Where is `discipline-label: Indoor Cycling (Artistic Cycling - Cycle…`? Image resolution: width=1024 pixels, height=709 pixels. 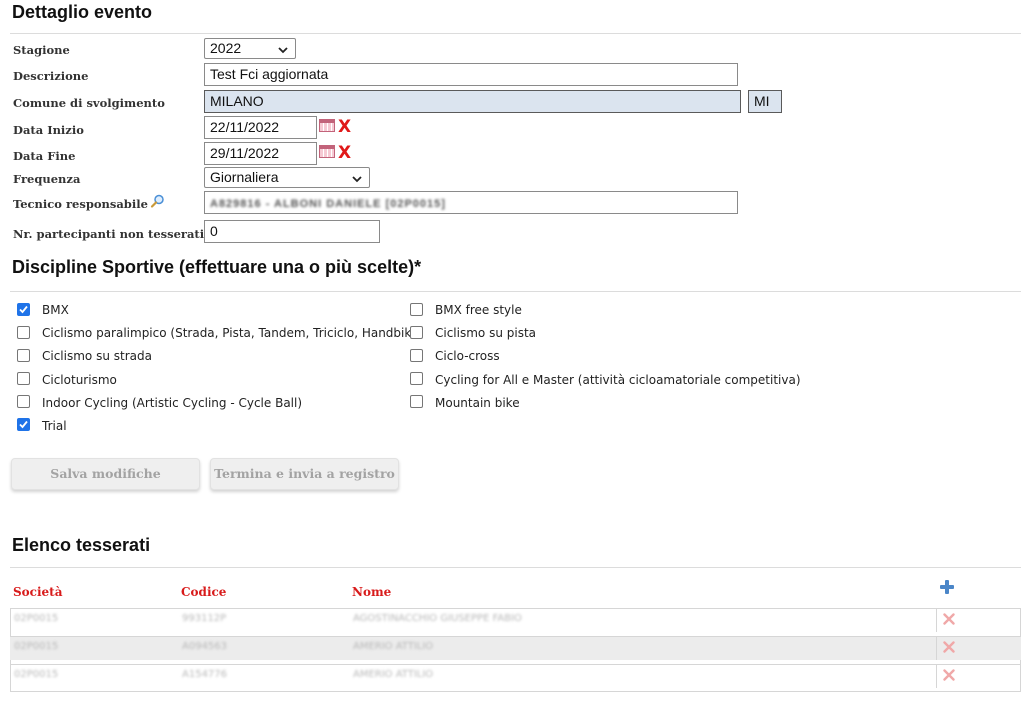 discipline-label: Indoor Cycling (Artistic Cycling - Cycle… is located at coordinates (172, 403).